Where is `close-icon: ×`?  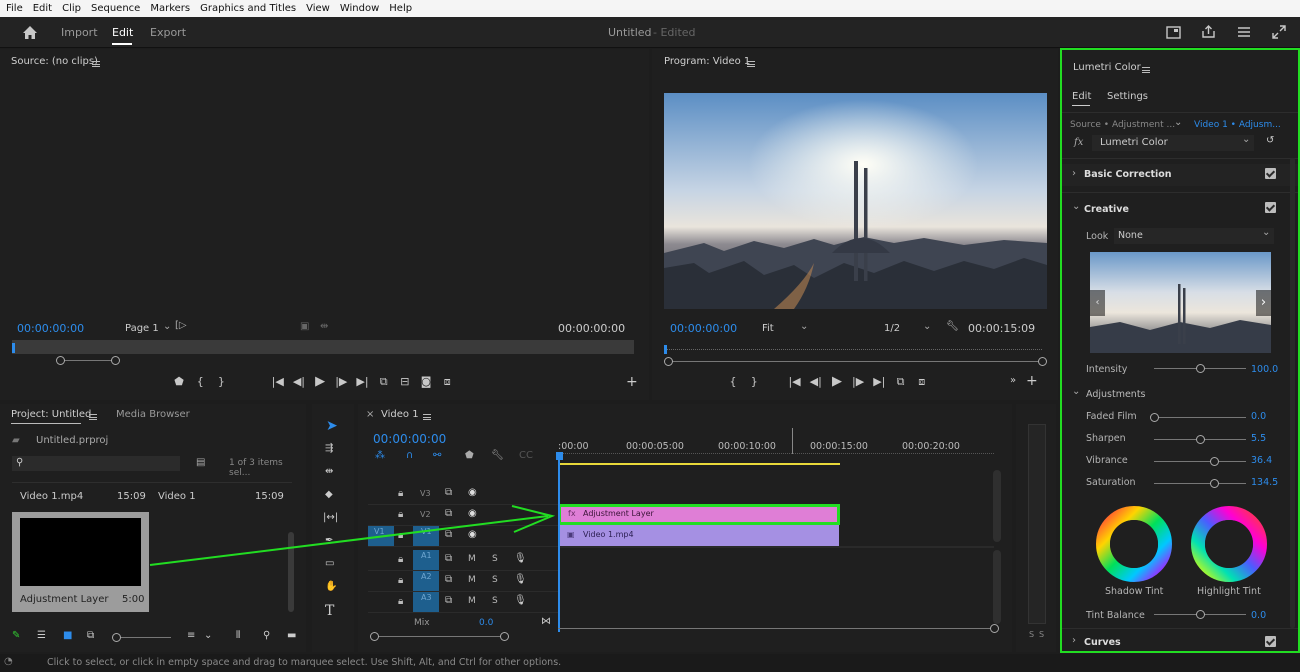 close-icon: × is located at coordinates (370, 414).